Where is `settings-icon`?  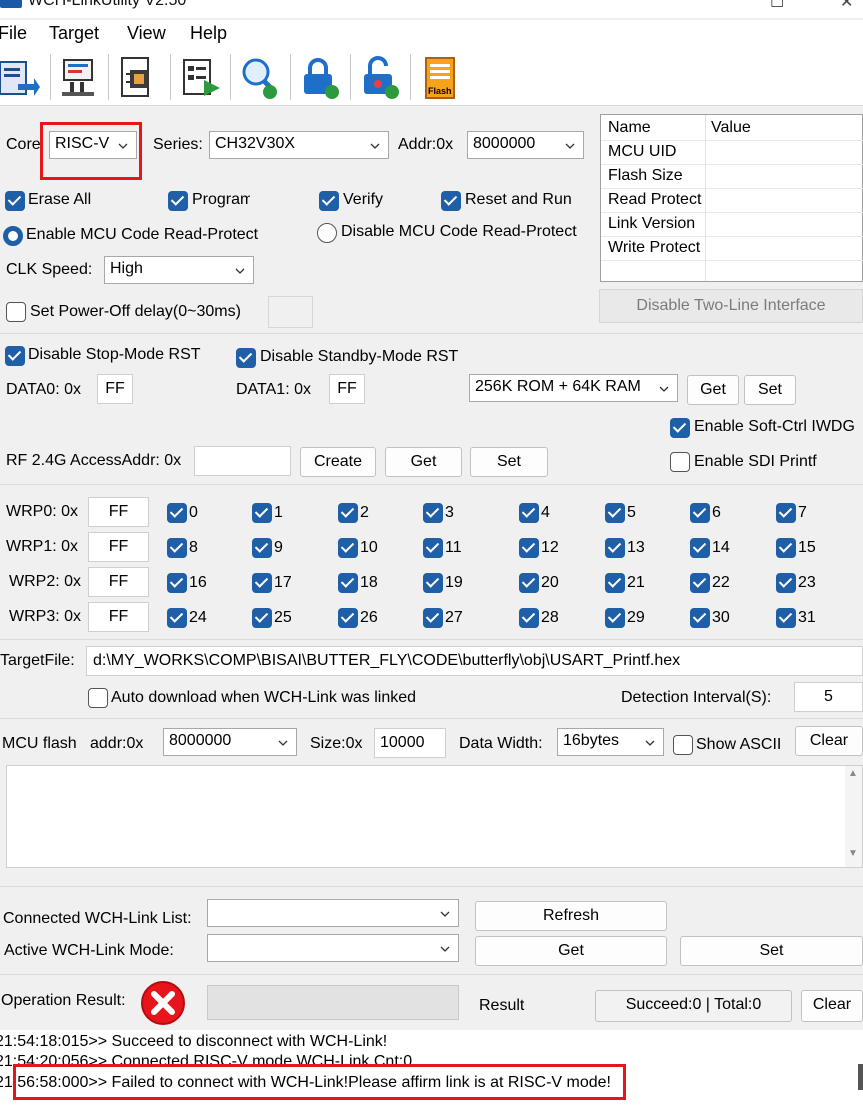 settings-icon is located at coordinates (80, 78).